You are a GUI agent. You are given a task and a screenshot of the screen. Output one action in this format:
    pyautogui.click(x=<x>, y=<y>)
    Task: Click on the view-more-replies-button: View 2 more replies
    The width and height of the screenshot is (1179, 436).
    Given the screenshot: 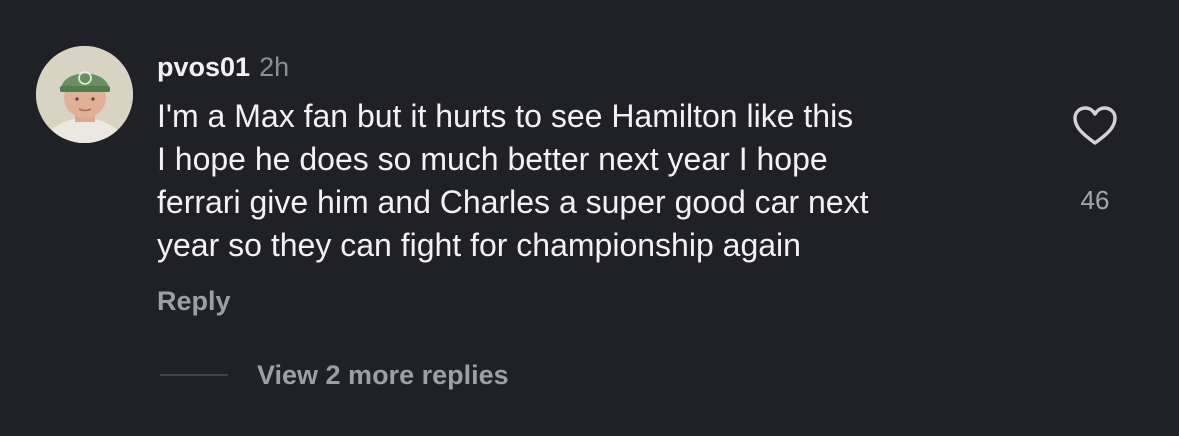 What is the action you would take?
    pyautogui.click(x=334, y=375)
    